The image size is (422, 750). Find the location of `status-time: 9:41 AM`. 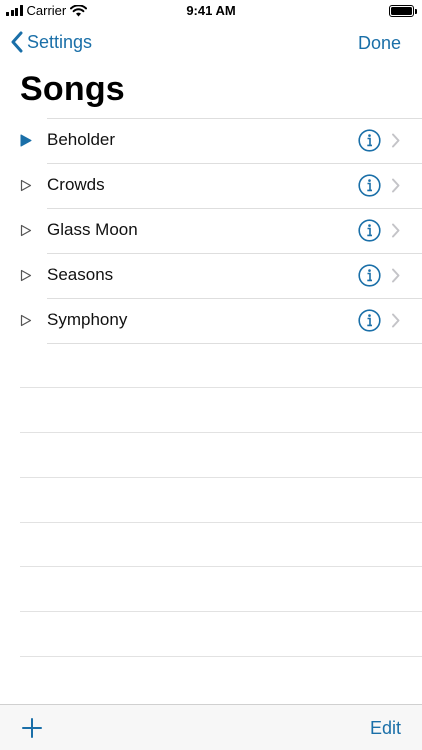

status-time: 9:41 AM is located at coordinates (211, 10).